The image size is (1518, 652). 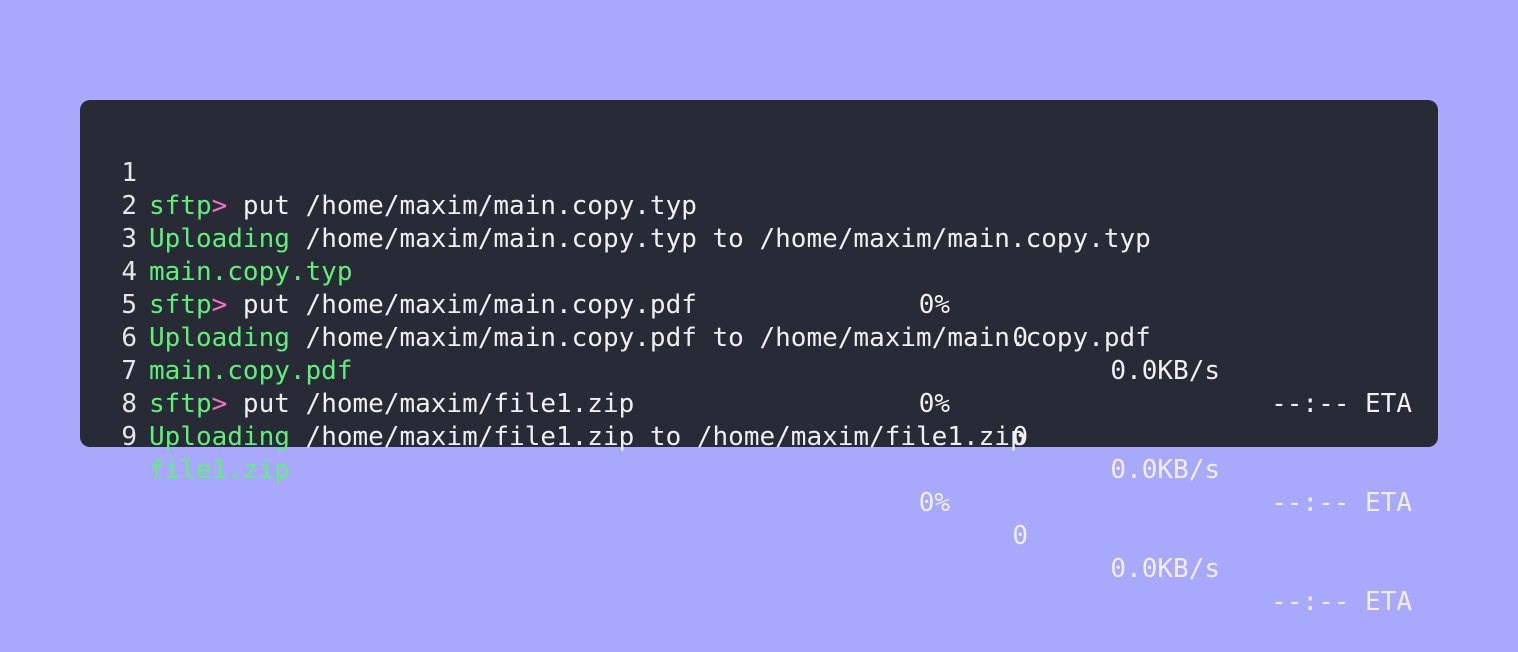 What do you see at coordinates (219, 470) in the screenshot?
I see `progress-file-name: file1.zip` at bounding box center [219, 470].